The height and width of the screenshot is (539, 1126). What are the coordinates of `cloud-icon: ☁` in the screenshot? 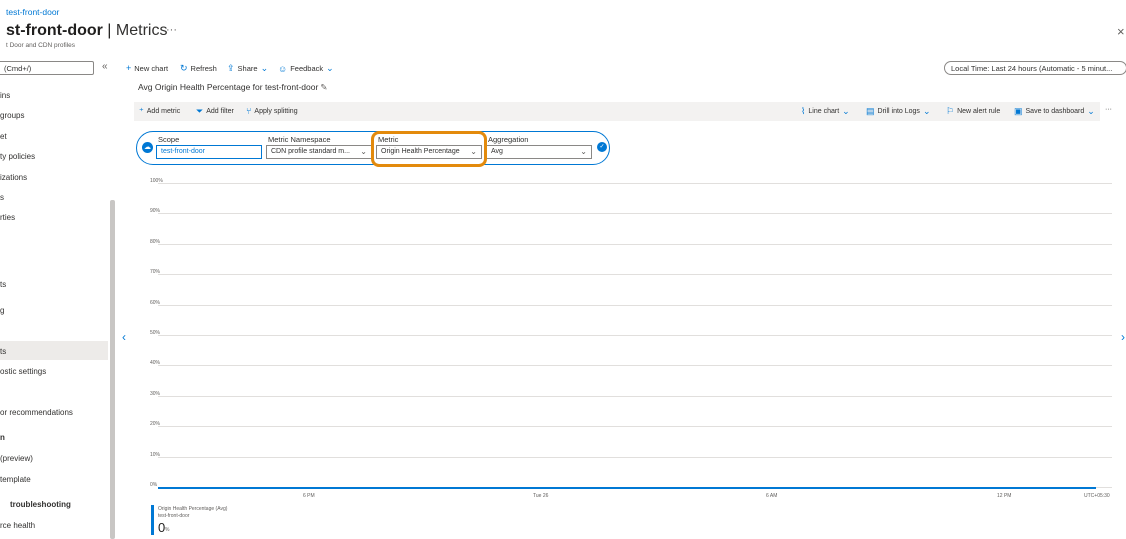 It's located at (147, 147).